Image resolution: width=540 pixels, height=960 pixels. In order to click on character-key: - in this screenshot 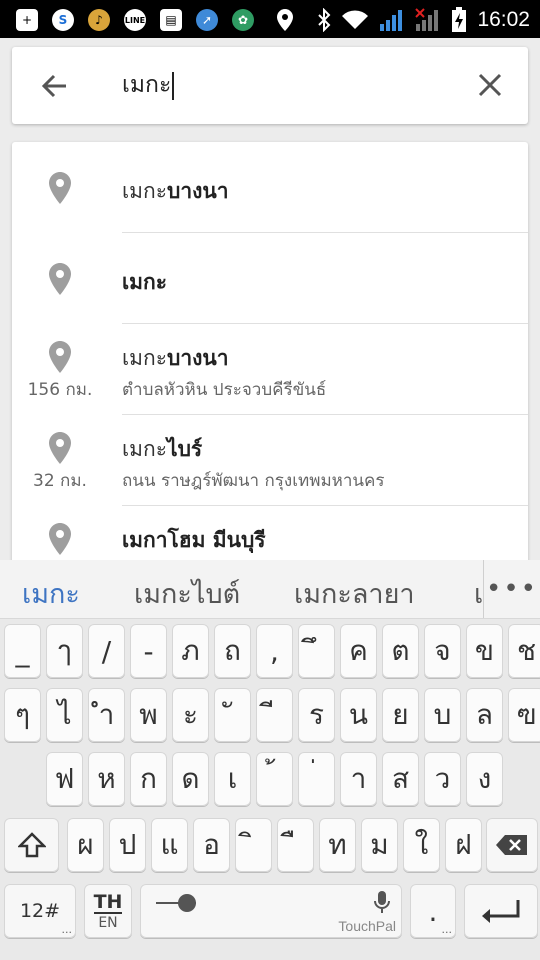, I will do `click(148, 651)`.